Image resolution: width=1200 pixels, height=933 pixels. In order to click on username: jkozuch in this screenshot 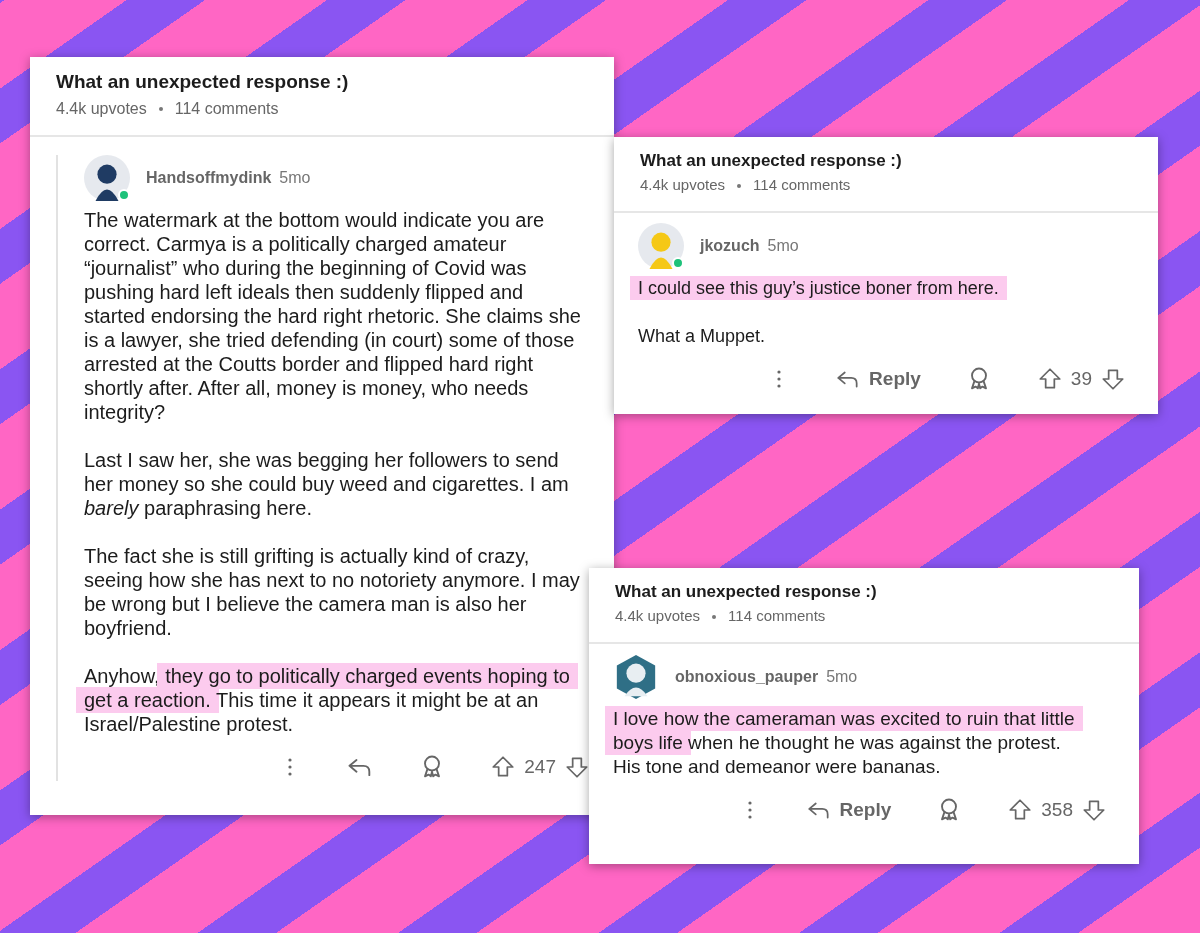, I will do `click(730, 245)`.